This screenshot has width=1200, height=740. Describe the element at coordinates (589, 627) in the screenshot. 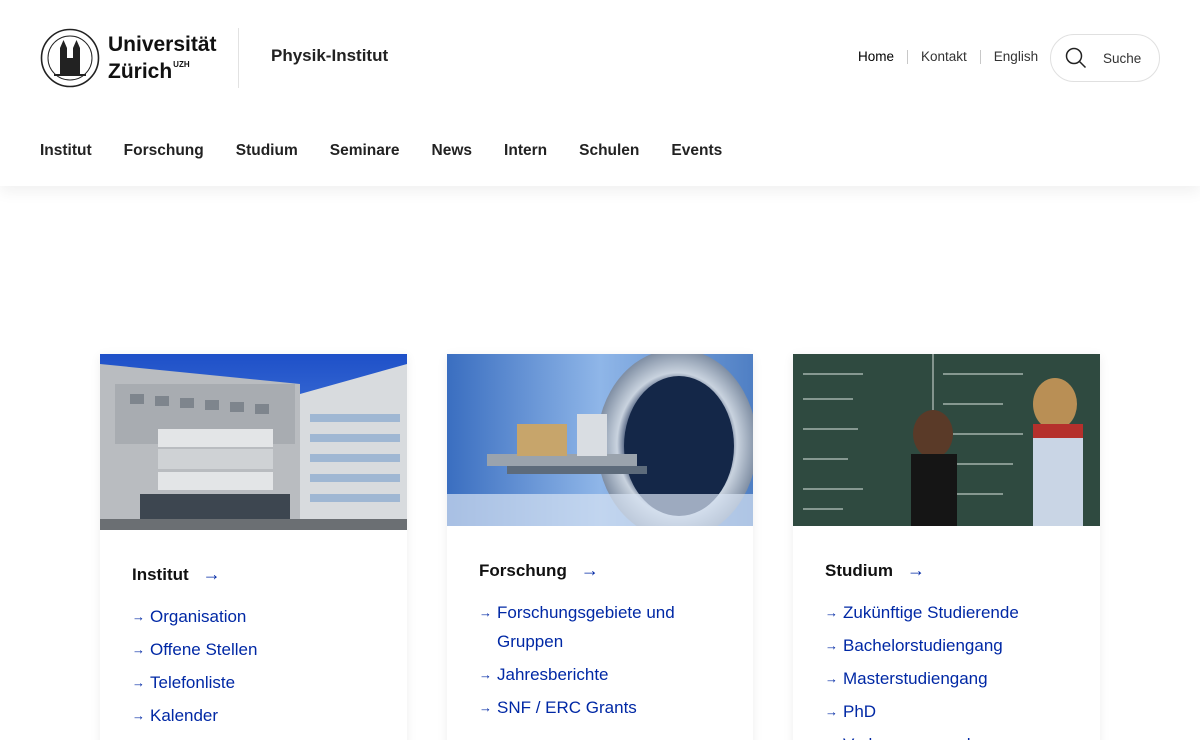

I see `list-item: → Forschungsgebiete und Gruppen` at that location.